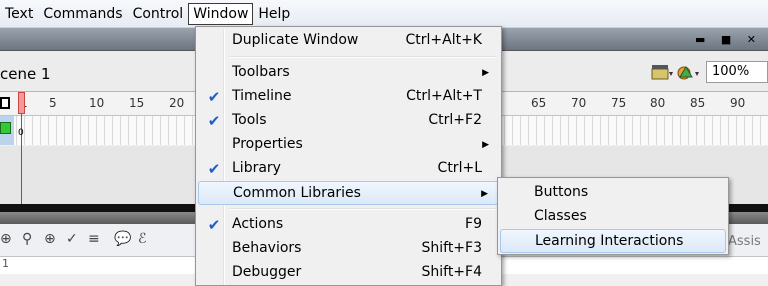  I want to click on submenu-item-buttons: Buttons, so click(613, 193).